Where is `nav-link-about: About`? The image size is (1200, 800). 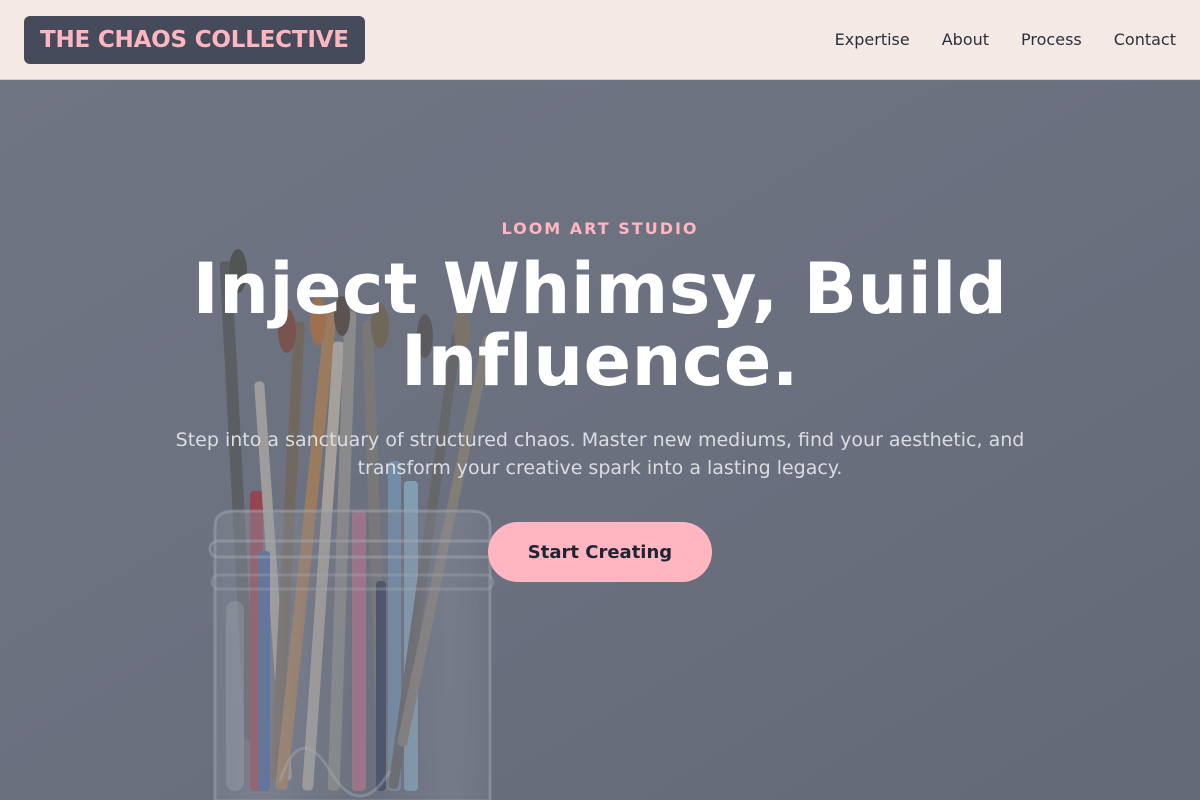 nav-link-about: About is located at coordinates (965, 39).